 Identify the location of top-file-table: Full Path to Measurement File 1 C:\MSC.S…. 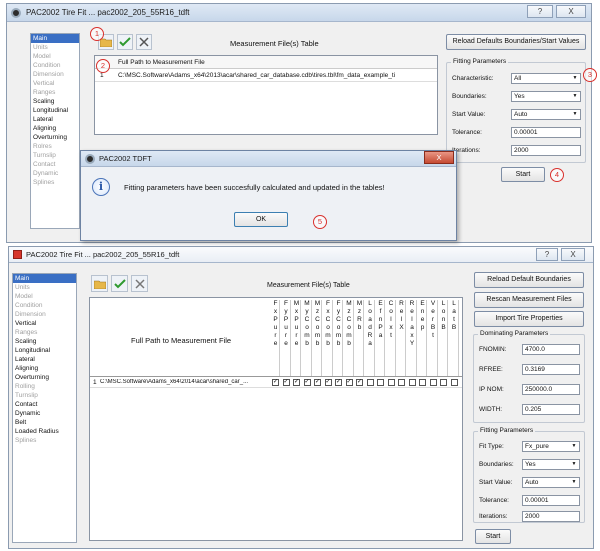
(266, 95).